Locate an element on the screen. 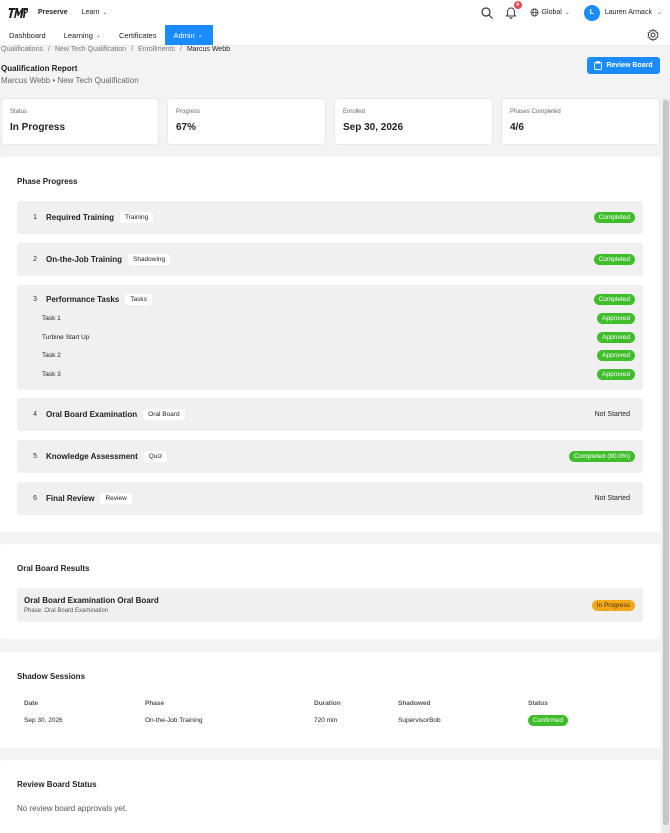 The height and width of the screenshot is (833, 670). phase-type-tag: Shadowing is located at coordinates (149, 259).